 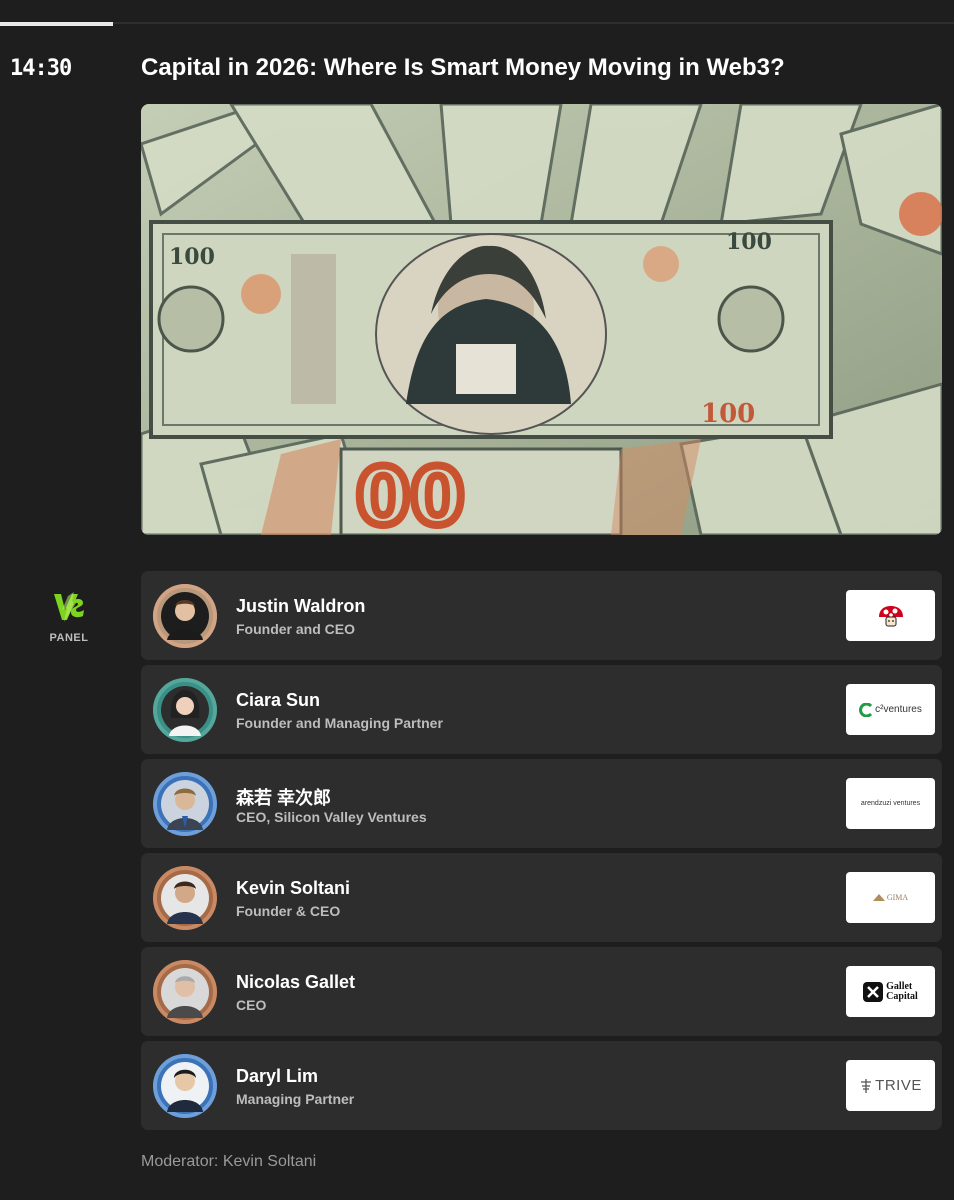 What do you see at coordinates (541, 991) in the screenshot?
I see `speaker-card: Nicolas Gallet CEO Gallet Capital` at bounding box center [541, 991].